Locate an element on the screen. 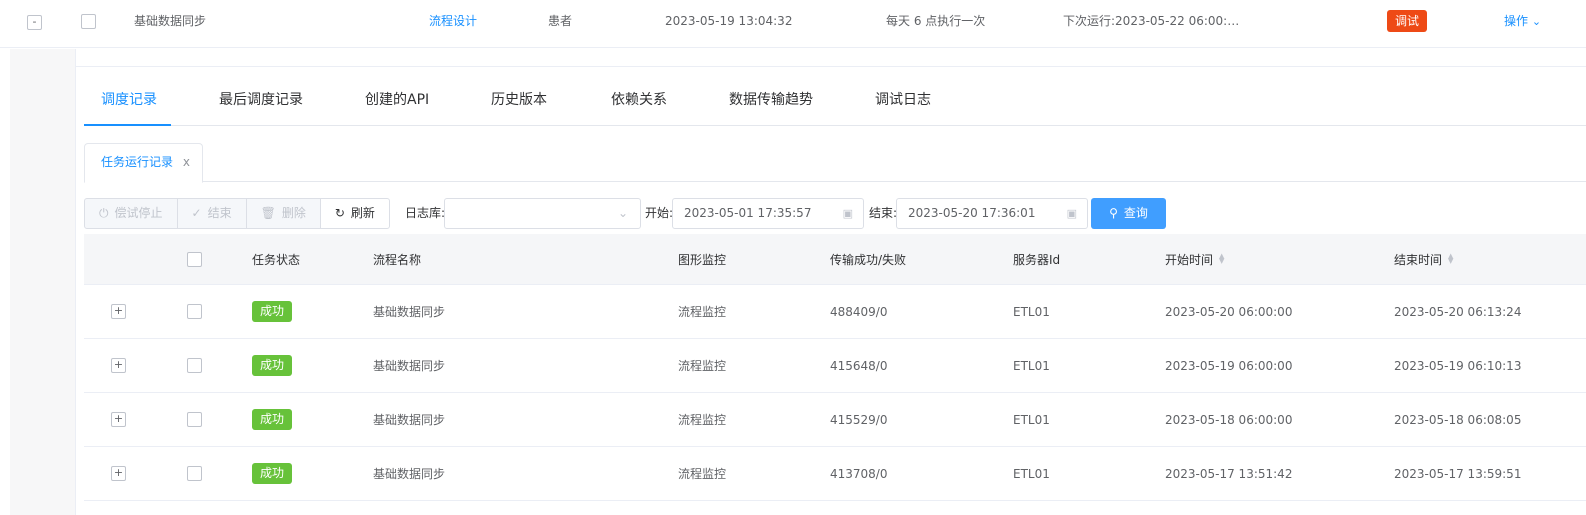  try-stop-button: ⏻ 偿试停止 is located at coordinates (131, 213).